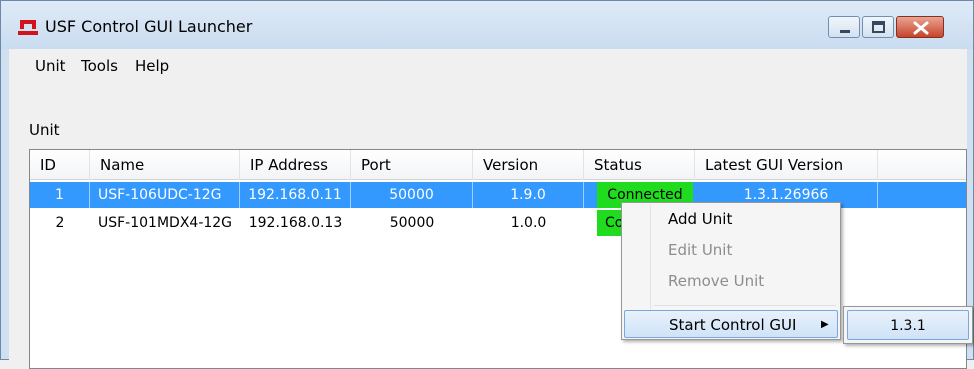 Image resolution: width=974 pixels, height=369 pixels. What do you see at coordinates (165, 223) in the screenshot?
I see `cell-name: USF-101MDX4-12G` at bounding box center [165, 223].